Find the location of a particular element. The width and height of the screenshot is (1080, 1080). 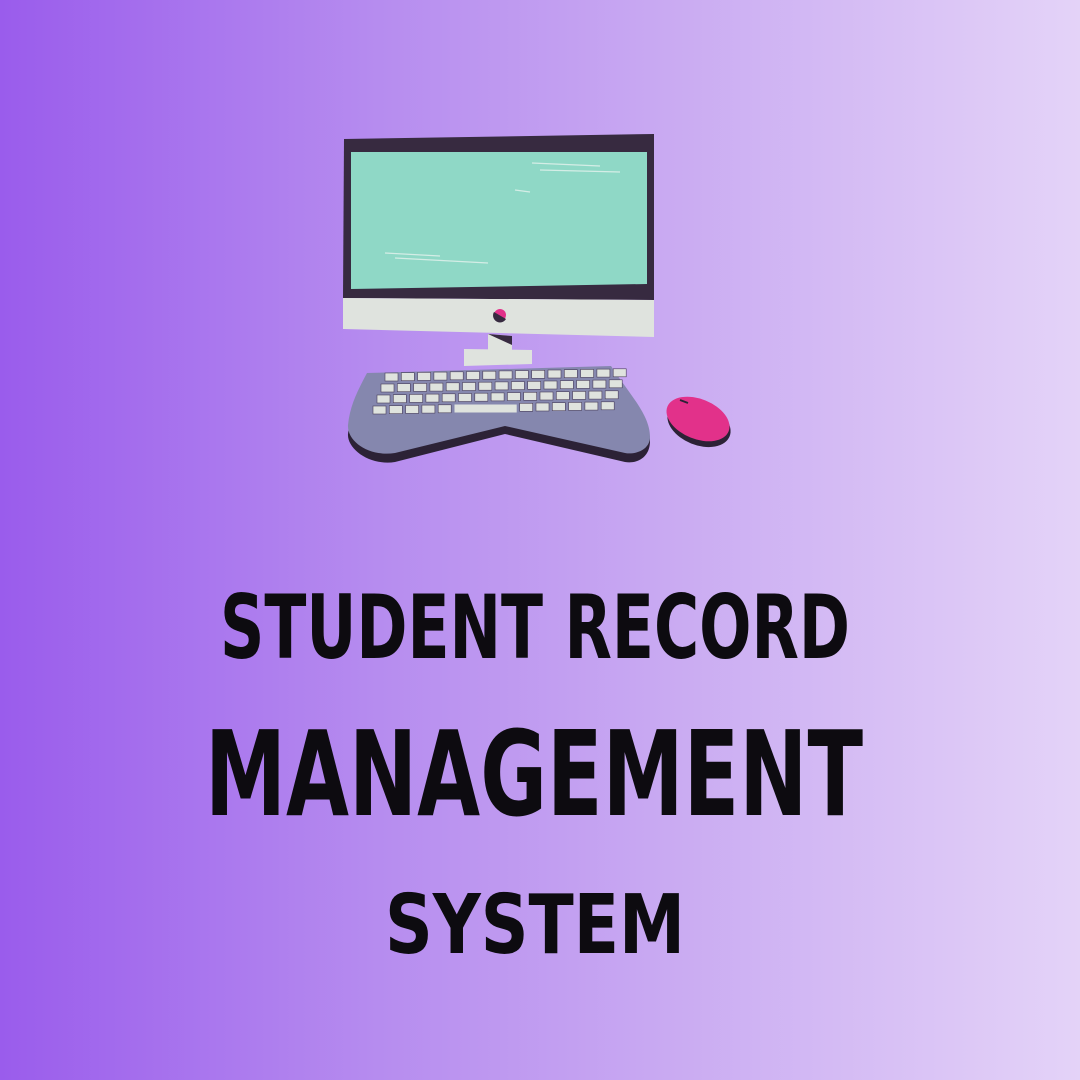

title-line-3: SYSTEM is located at coordinates (535, 925).